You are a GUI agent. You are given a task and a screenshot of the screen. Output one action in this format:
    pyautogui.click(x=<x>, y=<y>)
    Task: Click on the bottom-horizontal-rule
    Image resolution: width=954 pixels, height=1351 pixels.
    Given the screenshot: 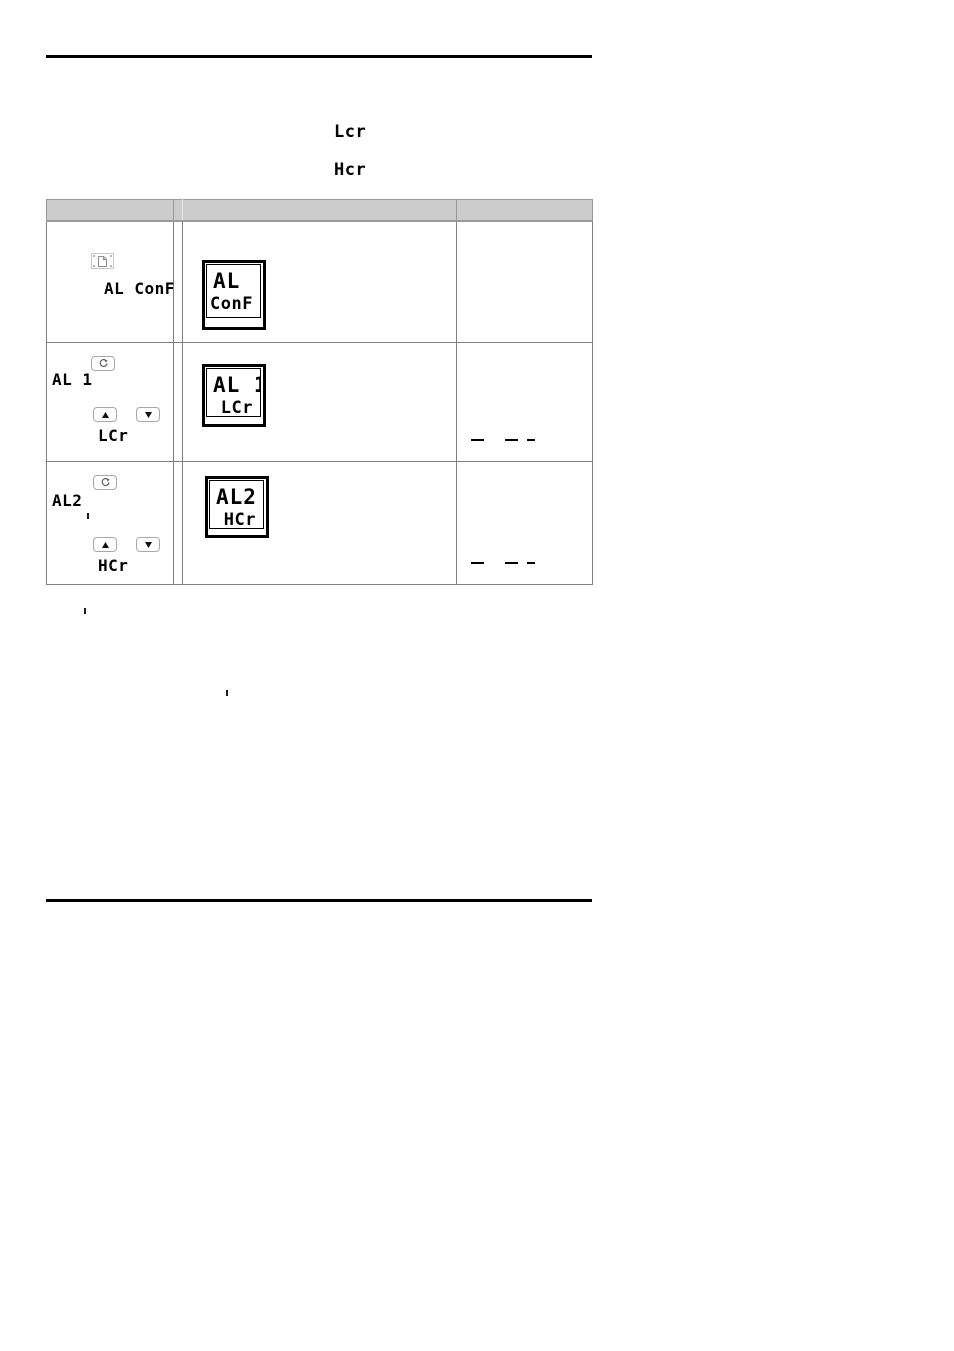 What is the action you would take?
    pyautogui.click(x=319, y=900)
    